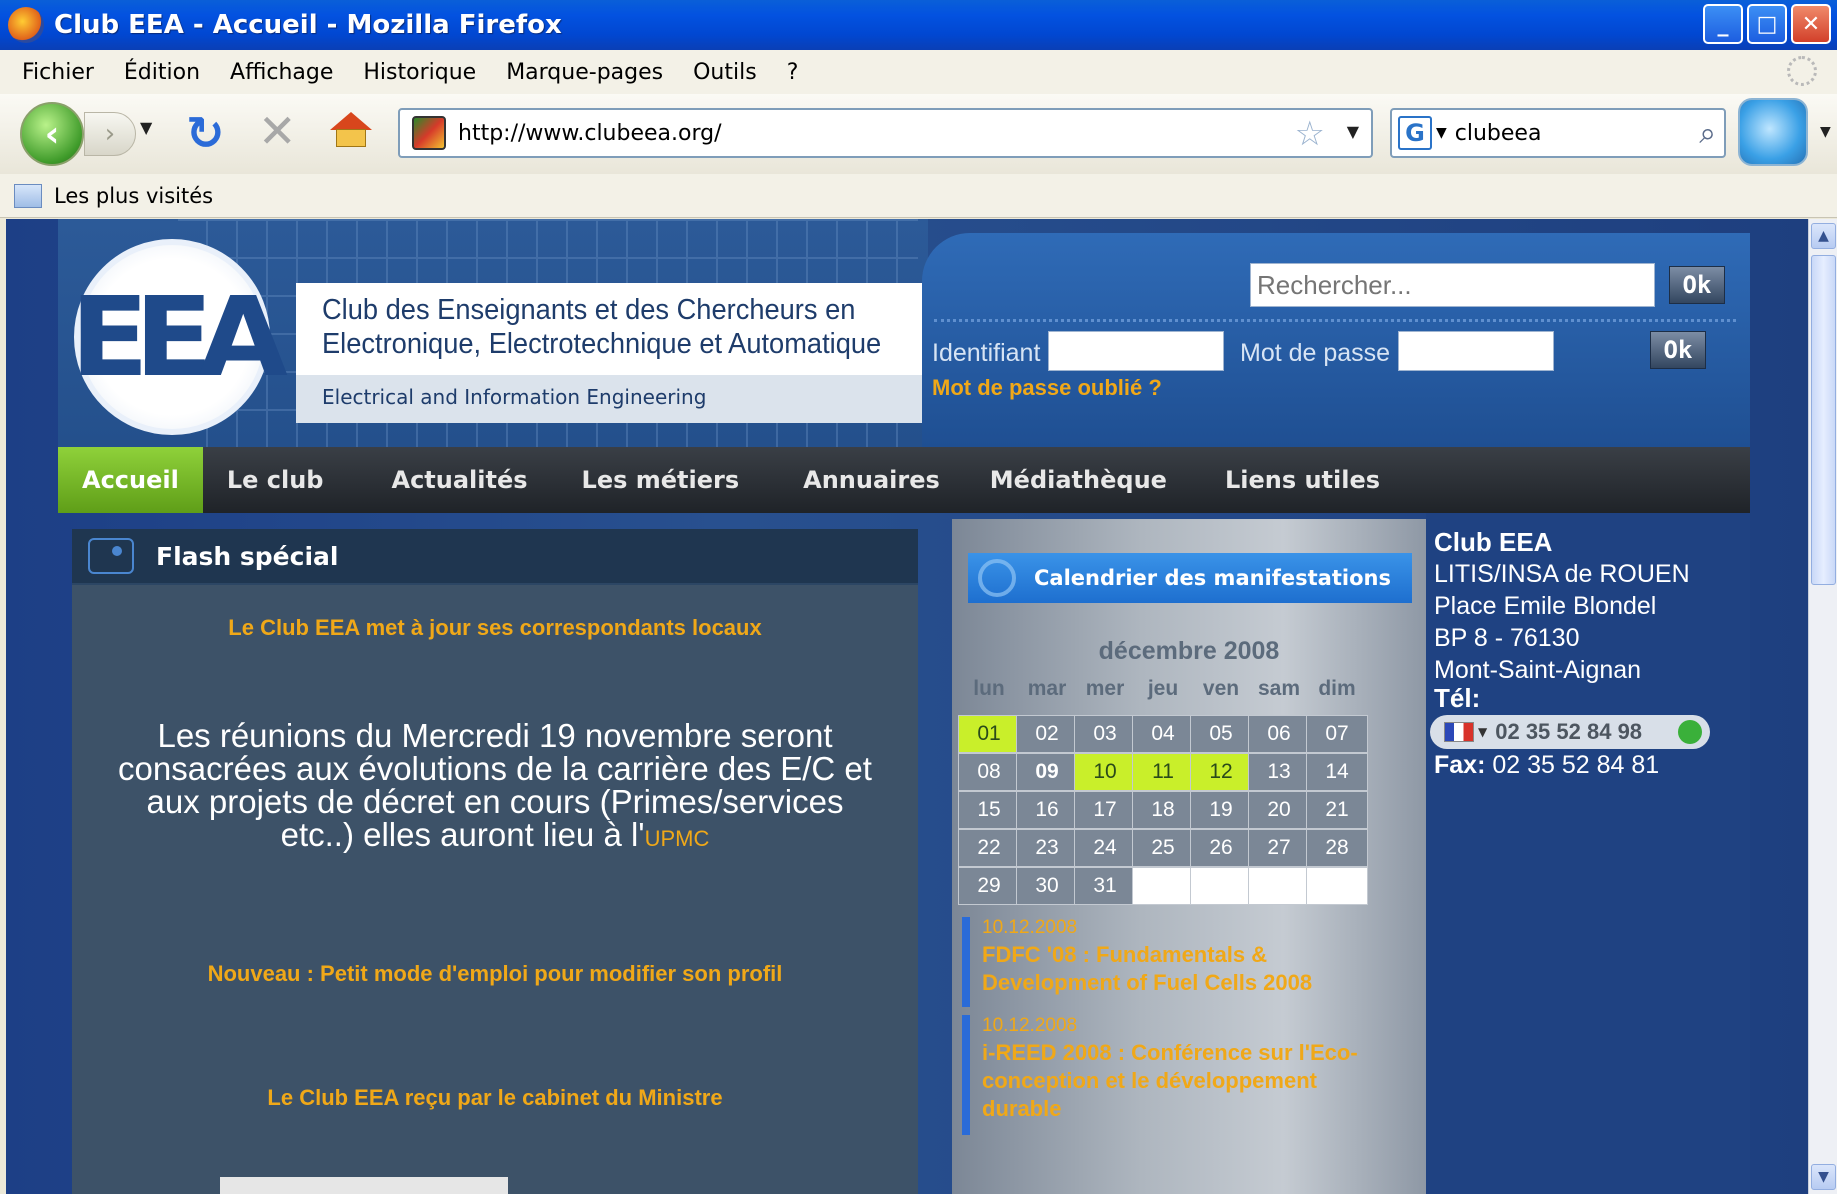 This screenshot has width=1837, height=1194. What do you see at coordinates (1047, 388) in the screenshot?
I see `forgot-password-link: Mot de passe oublié ?` at bounding box center [1047, 388].